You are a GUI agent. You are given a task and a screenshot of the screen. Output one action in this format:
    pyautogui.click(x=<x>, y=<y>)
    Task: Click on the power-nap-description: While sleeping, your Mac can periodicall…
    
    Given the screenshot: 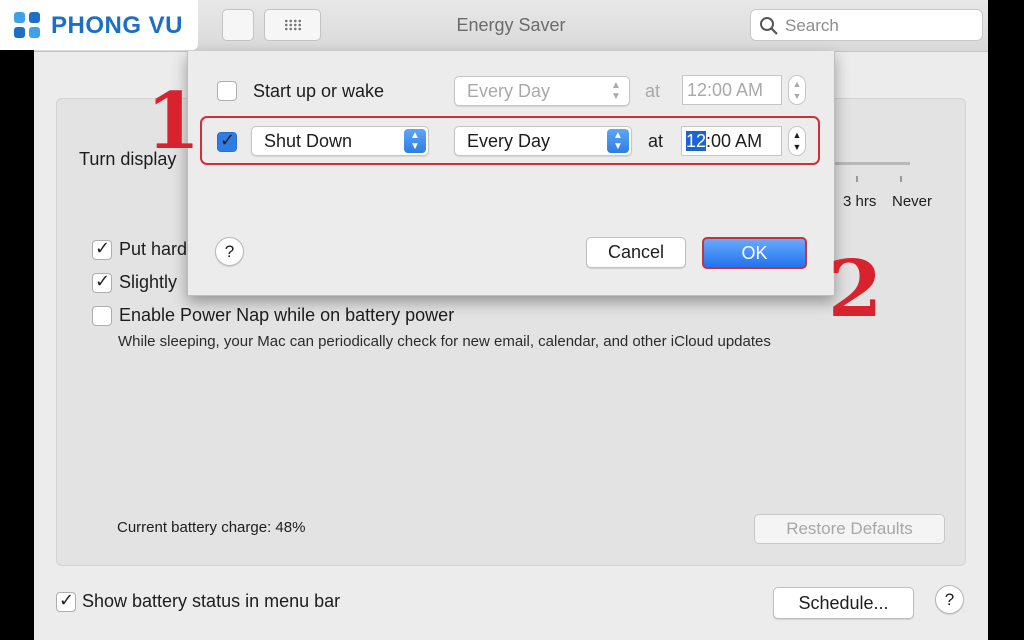 What is the action you would take?
    pyautogui.click(x=444, y=341)
    